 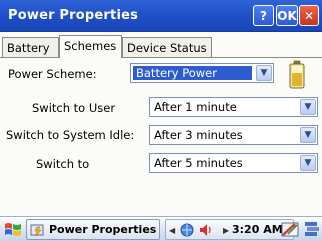 I want to click on tab-battery: Battery, so click(x=30, y=47).